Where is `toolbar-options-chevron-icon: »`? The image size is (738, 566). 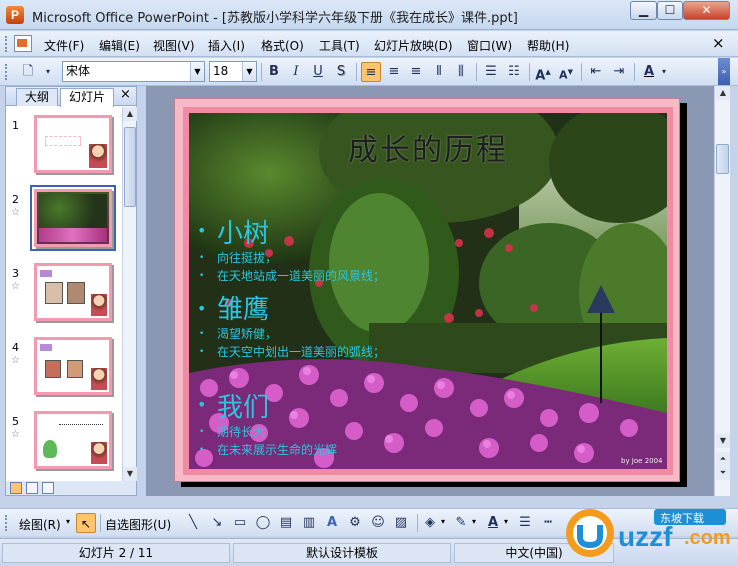
toolbar-options-chevron-icon: » is located at coordinates (724, 71).